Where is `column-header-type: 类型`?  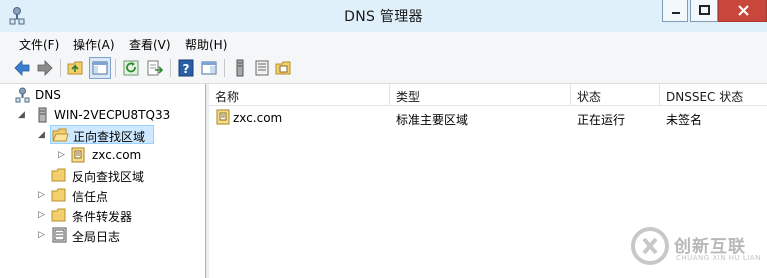 column-header-type: 类型 is located at coordinates (480, 94).